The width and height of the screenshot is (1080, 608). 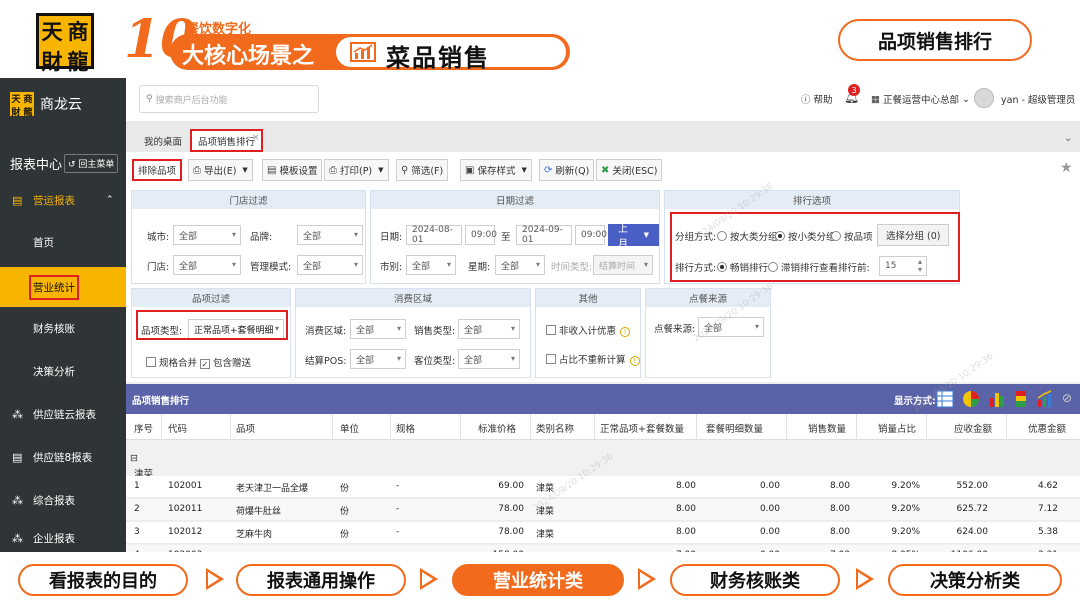 What do you see at coordinates (1047, 428) in the screenshot?
I see `column-header: 优惠金额` at bounding box center [1047, 428].